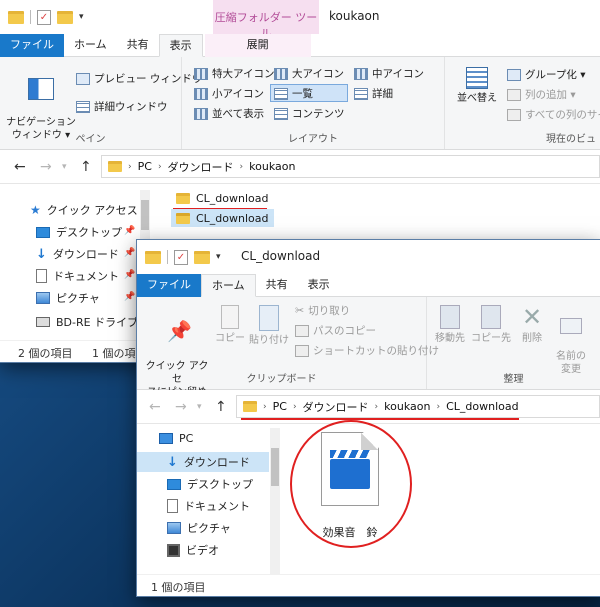 Image resolution: width=600 pixels, height=607 pixels. Describe the element at coordinates (300, 20) in the screenshot. I see `title-bar: ✓ ▾ 圧縮フォルダー ツール koukaon` at that location.